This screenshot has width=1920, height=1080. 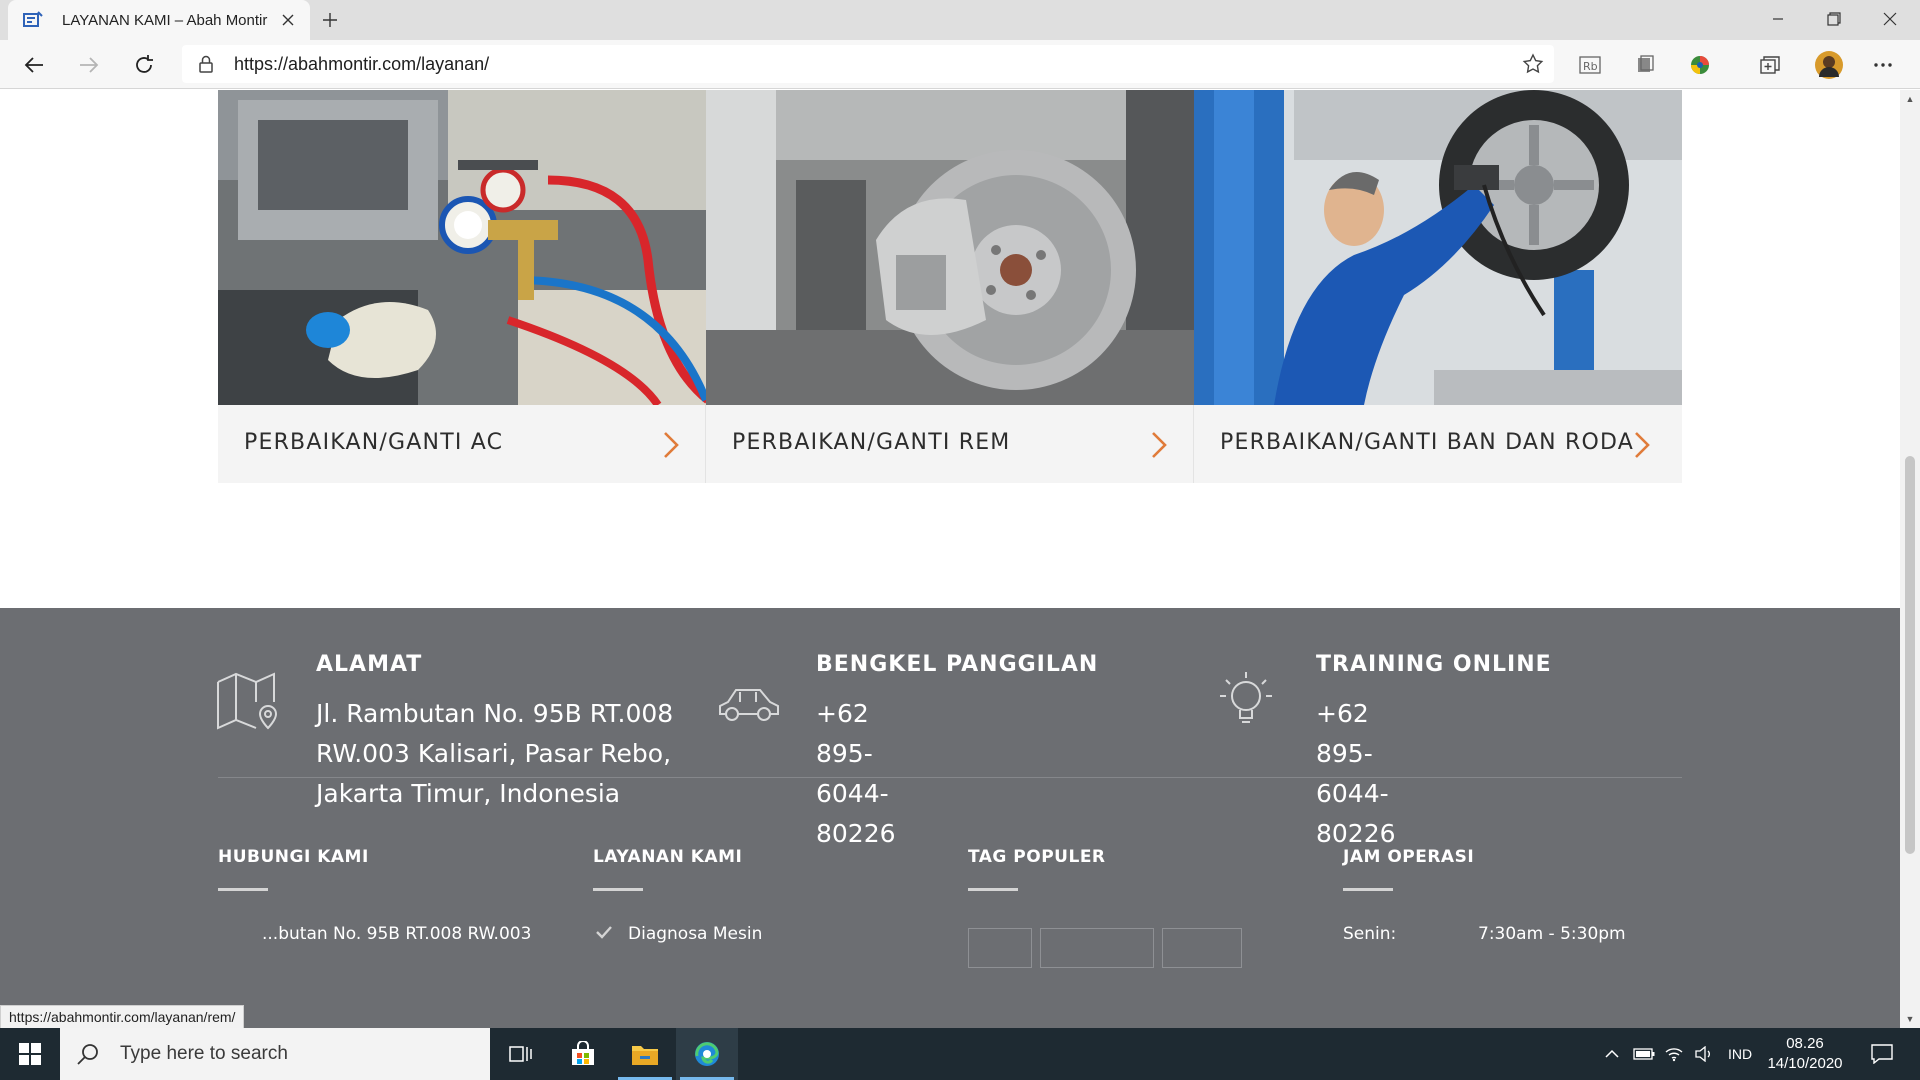 I want to click on taskbar-search-box: Type here to search, so click(x=275, y=1054).